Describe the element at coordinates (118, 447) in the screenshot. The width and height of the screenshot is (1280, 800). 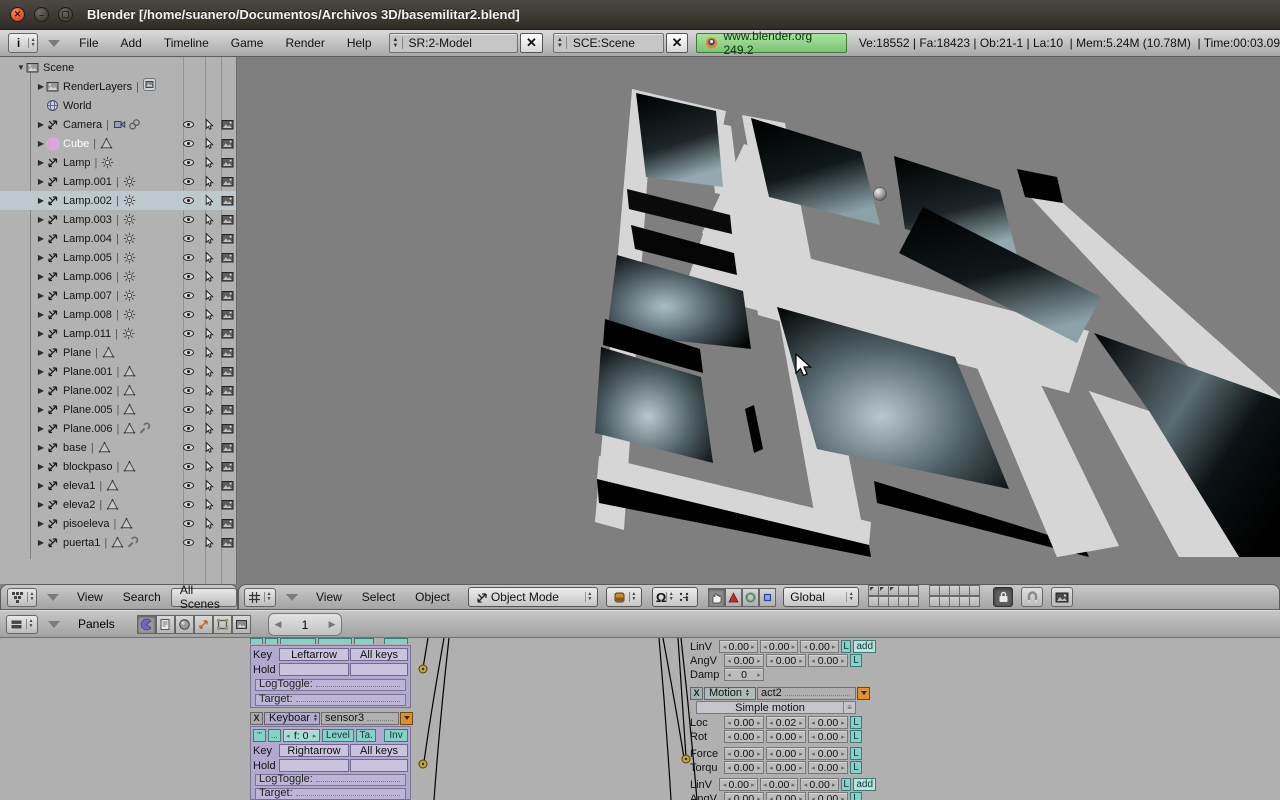
I see `outliner-item-base: ▶ base |` at that location.